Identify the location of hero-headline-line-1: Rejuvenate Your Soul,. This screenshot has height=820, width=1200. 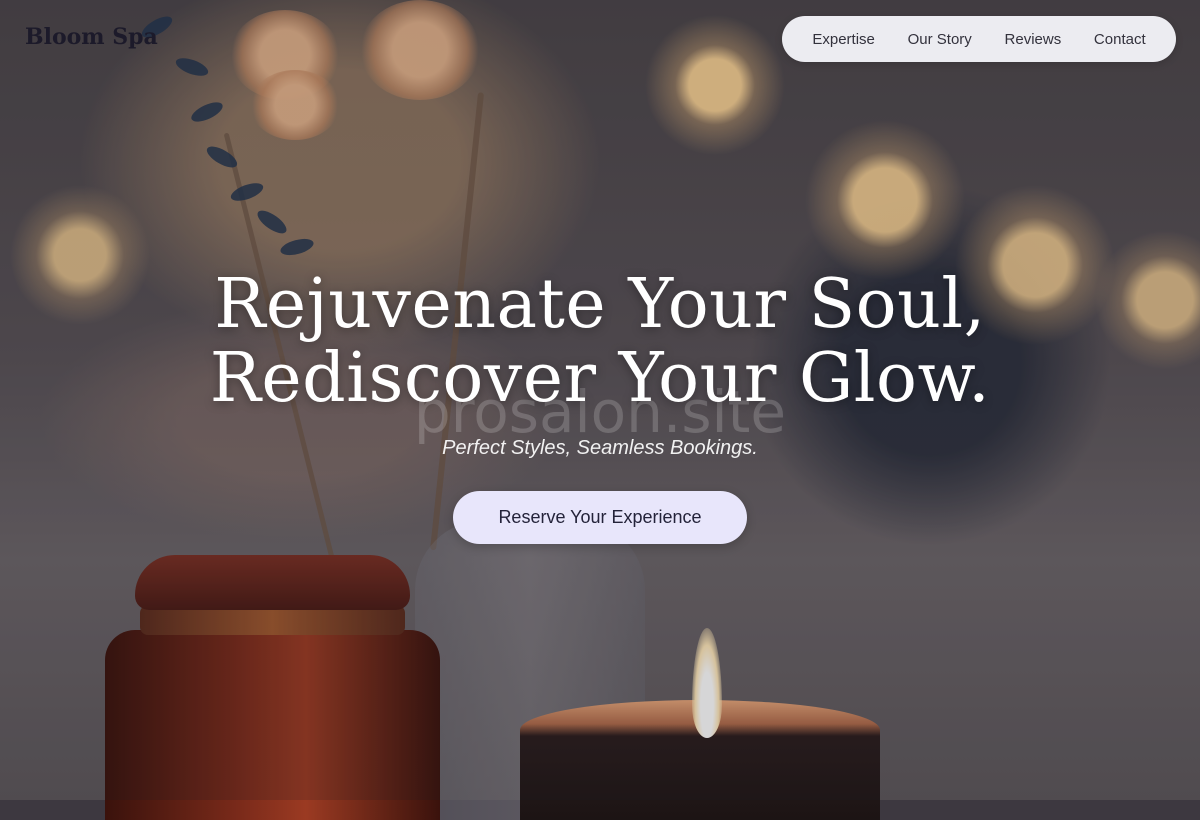
(600, 304).